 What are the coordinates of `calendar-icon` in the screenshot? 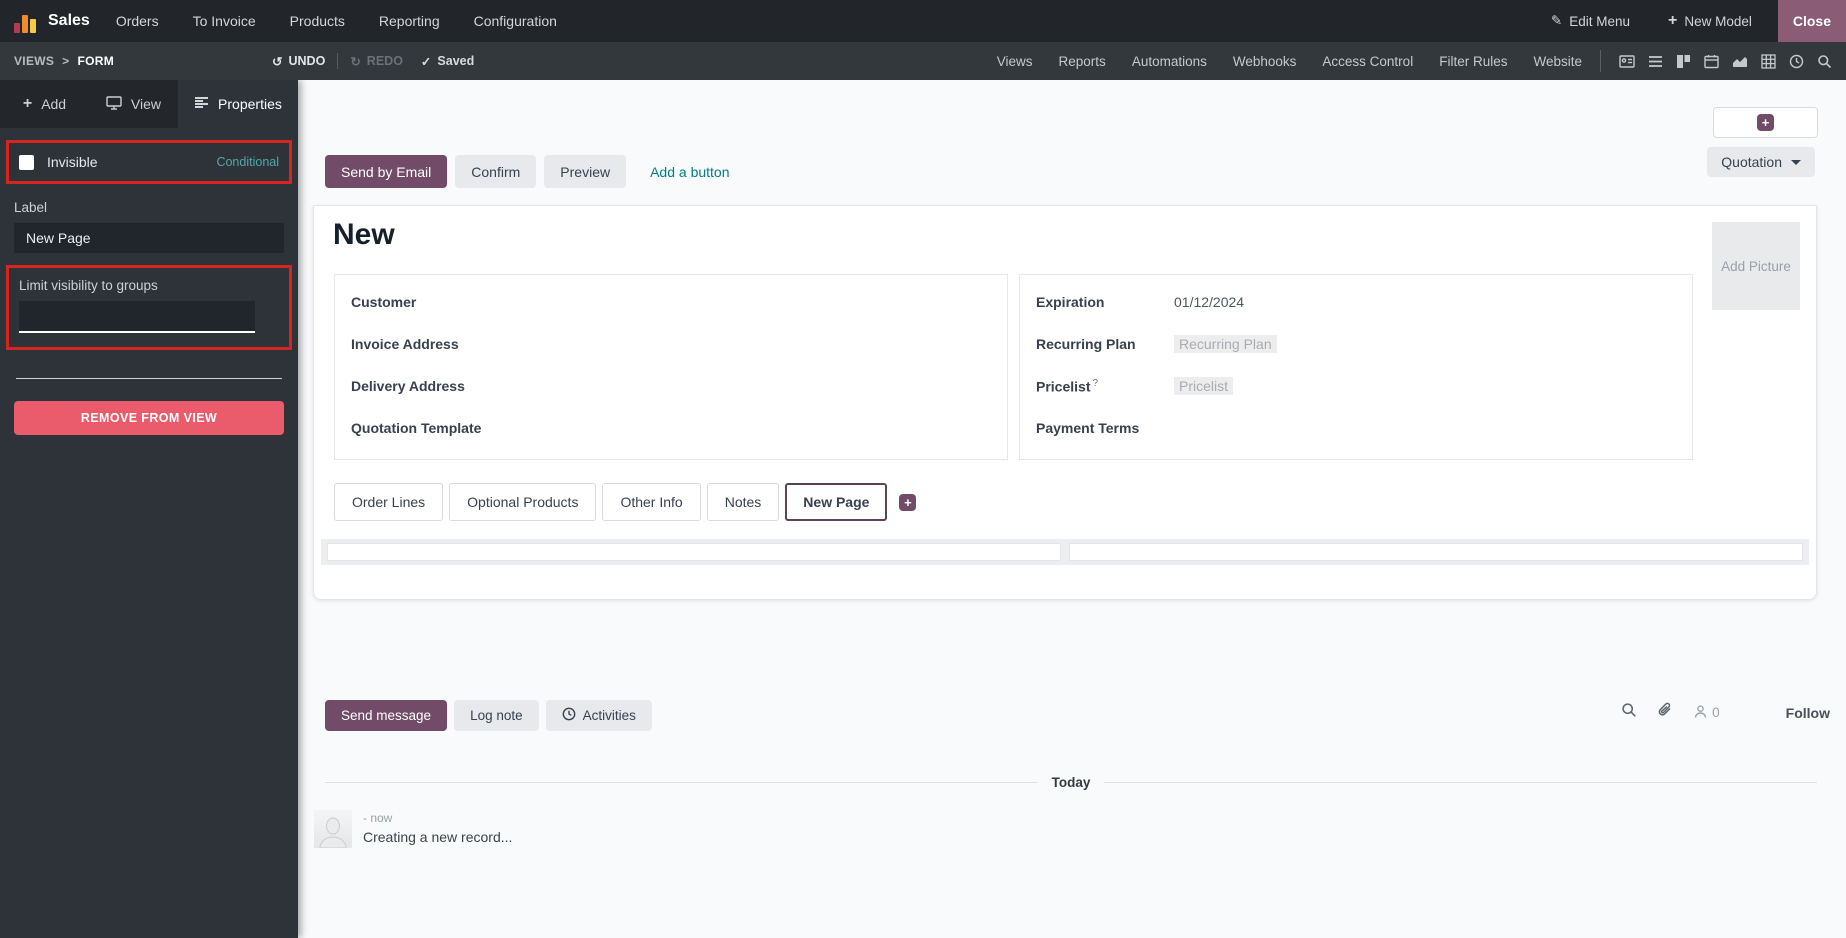 It's located at (1711, 61).